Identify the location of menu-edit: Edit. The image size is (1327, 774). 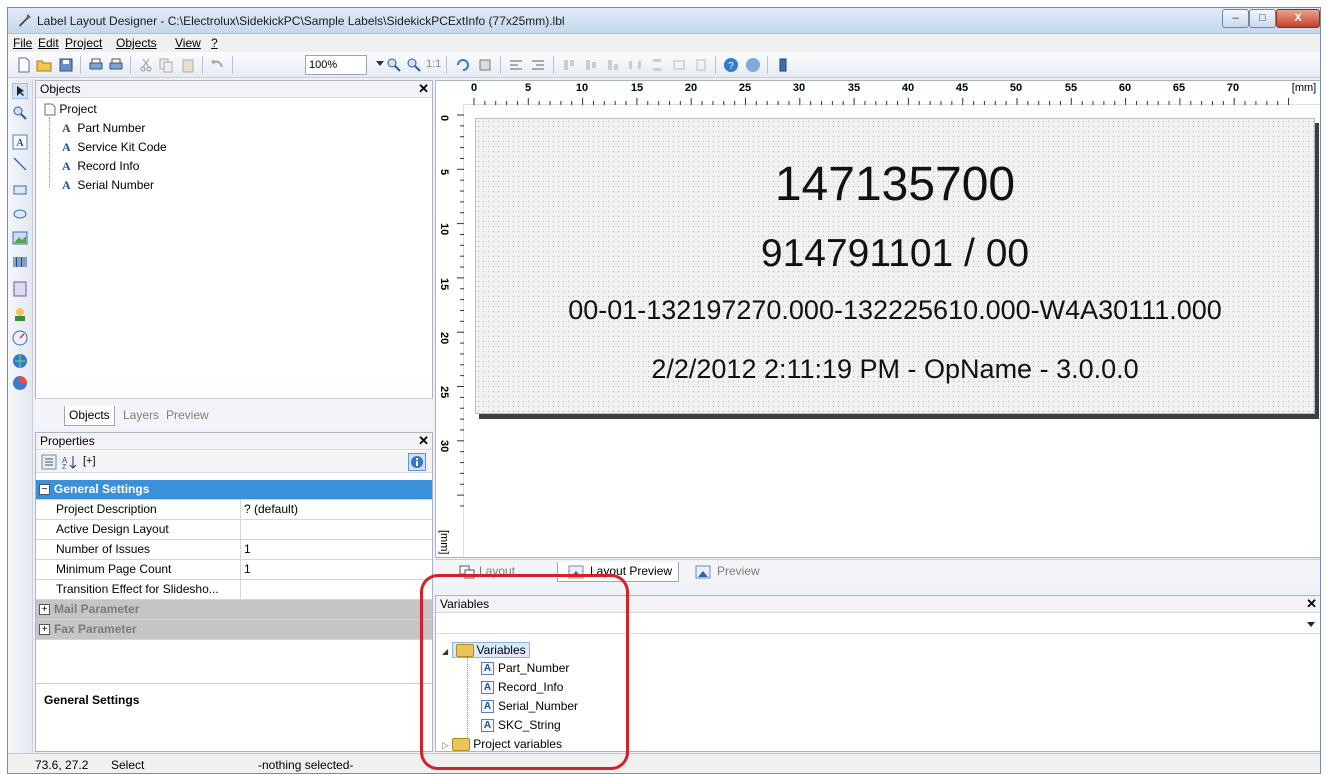
(48, 43).